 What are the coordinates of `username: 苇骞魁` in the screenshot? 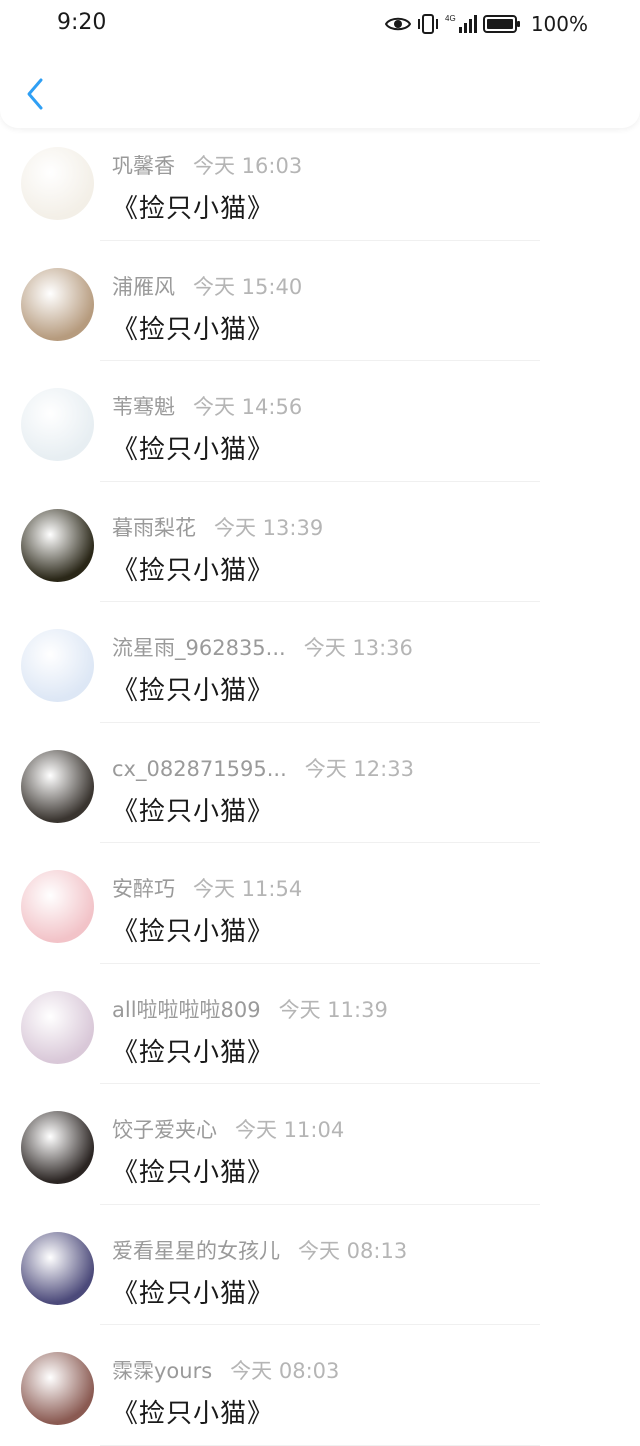 It's located at (143, 407).